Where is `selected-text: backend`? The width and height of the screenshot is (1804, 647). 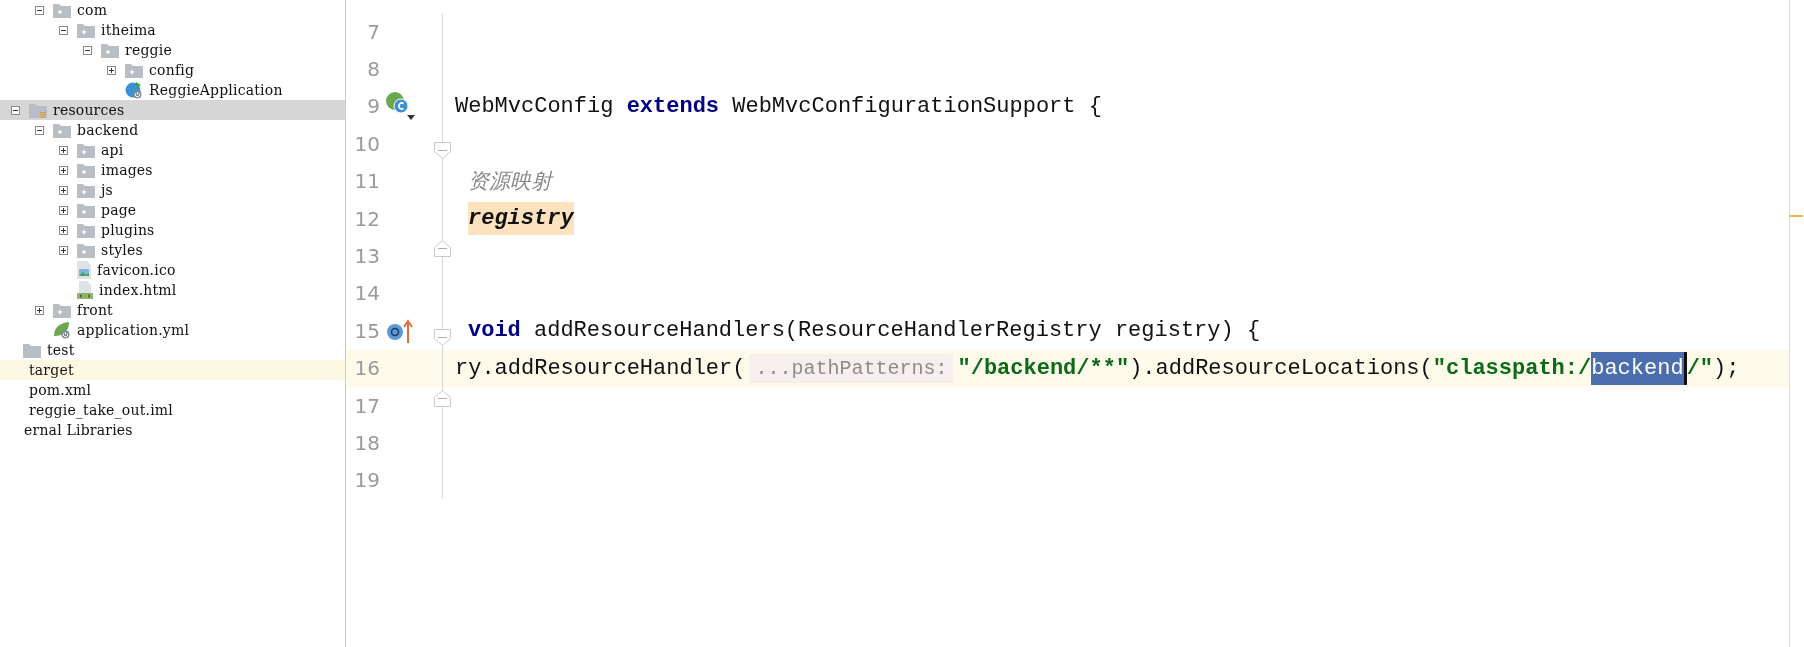
selected-text: backend is located at coordinates (1639, 368).